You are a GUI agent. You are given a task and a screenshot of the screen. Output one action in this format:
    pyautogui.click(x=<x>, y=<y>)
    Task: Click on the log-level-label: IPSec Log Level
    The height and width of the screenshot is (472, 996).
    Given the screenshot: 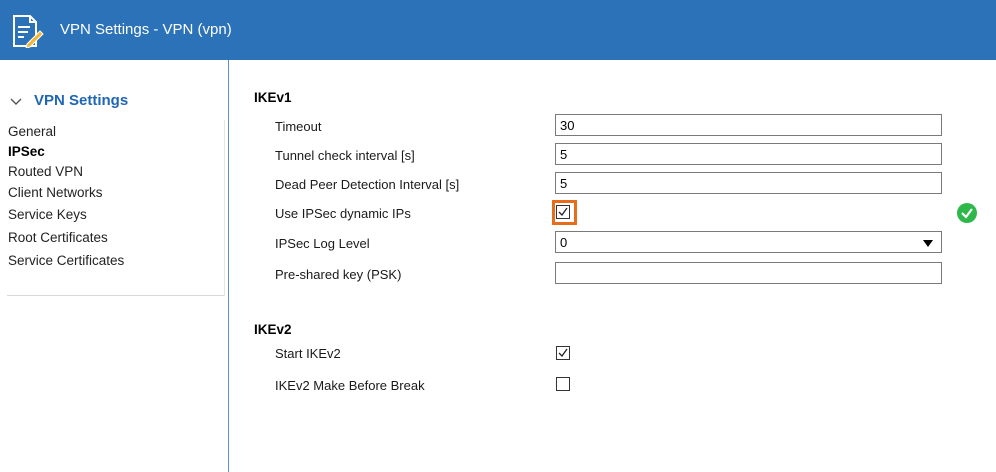 What is the action you would take?
    pyautogui.click(x=322, y=243)
    